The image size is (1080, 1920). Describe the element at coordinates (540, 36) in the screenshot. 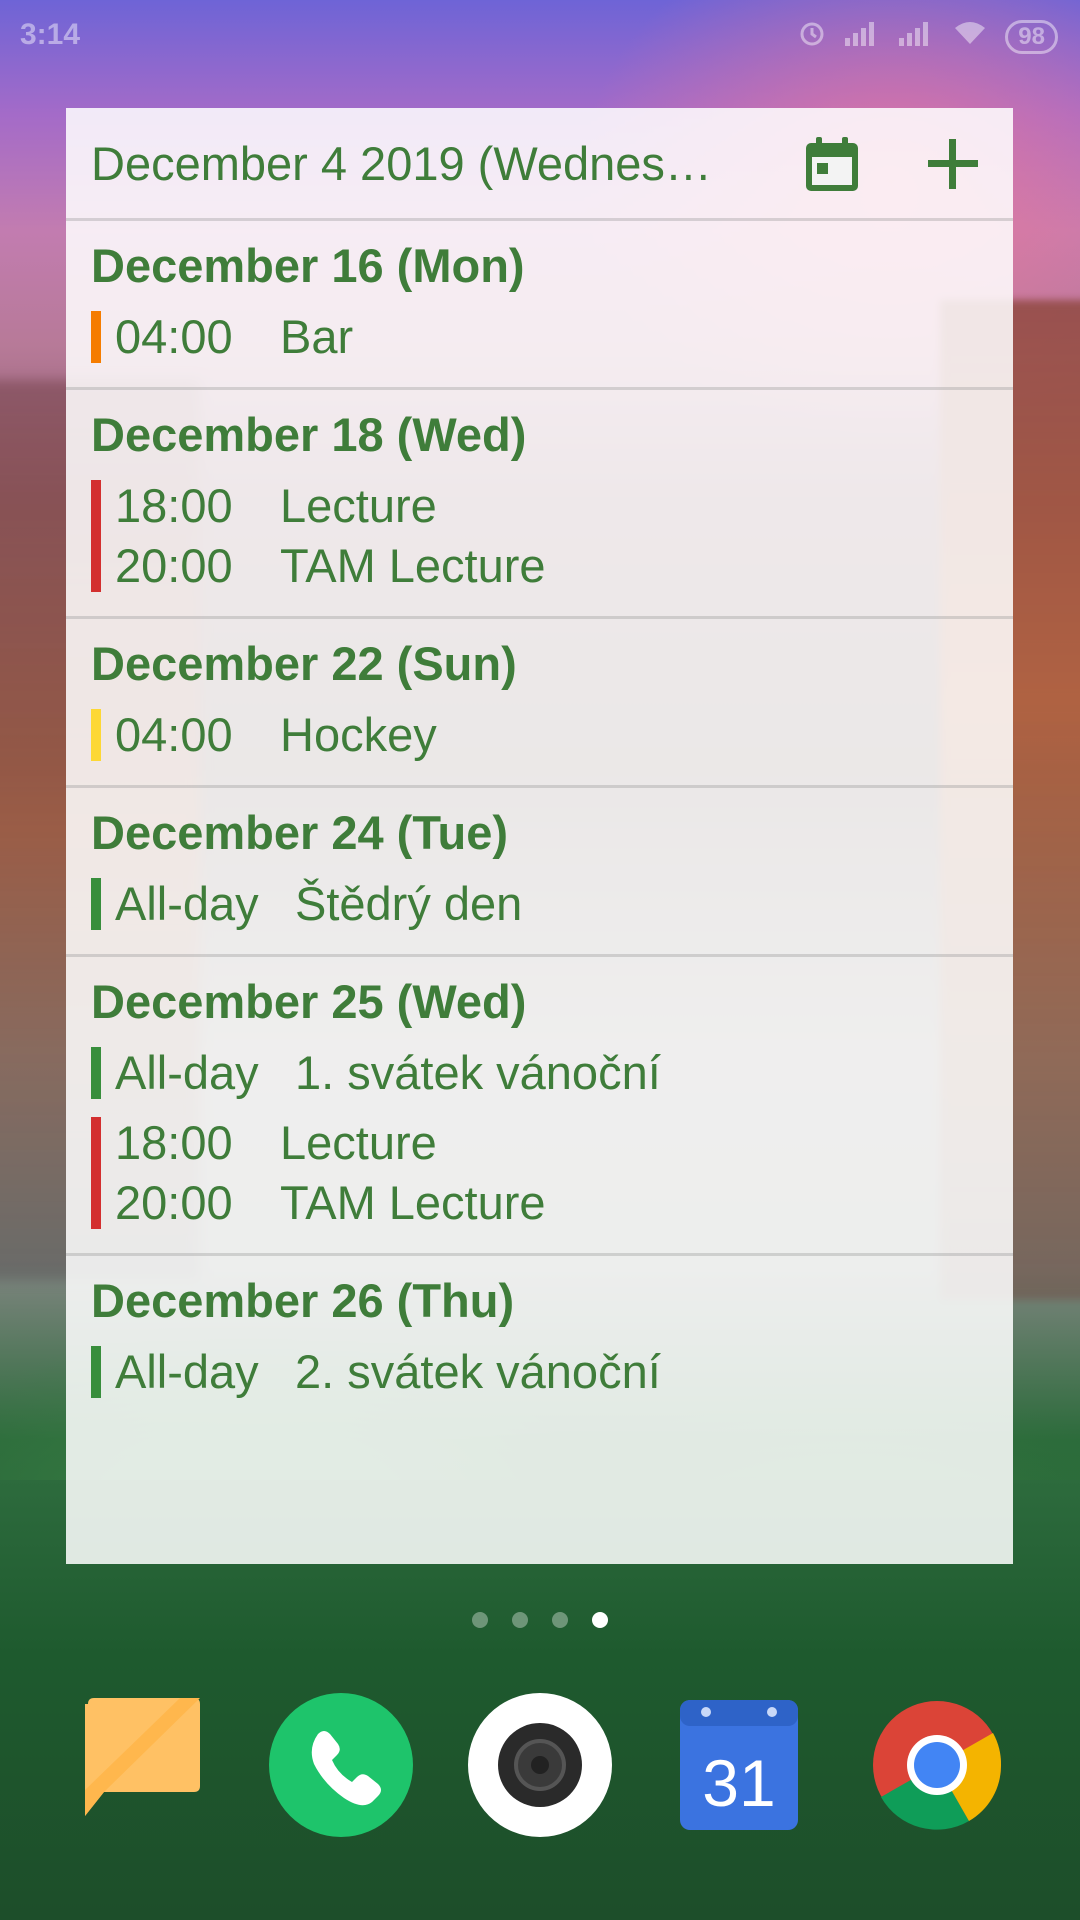

I see `status-bar: 3:14 98` at that location.